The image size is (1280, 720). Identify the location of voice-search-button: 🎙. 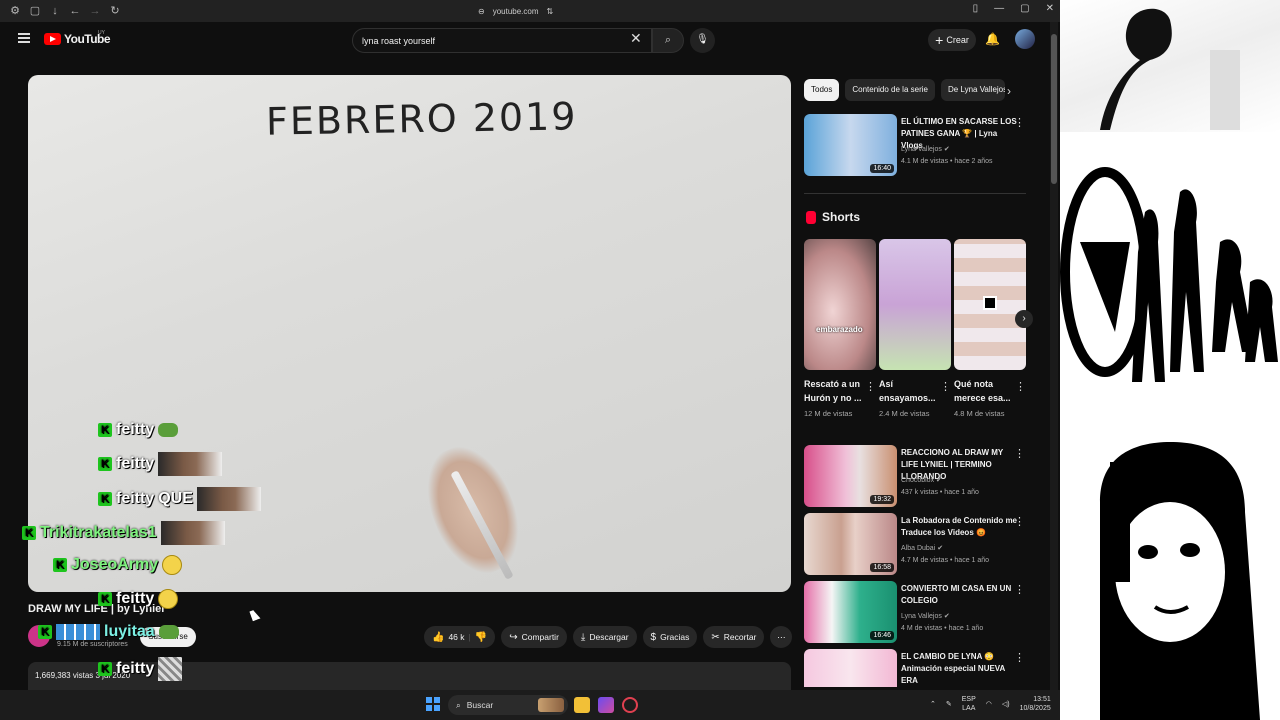
(702, 40).